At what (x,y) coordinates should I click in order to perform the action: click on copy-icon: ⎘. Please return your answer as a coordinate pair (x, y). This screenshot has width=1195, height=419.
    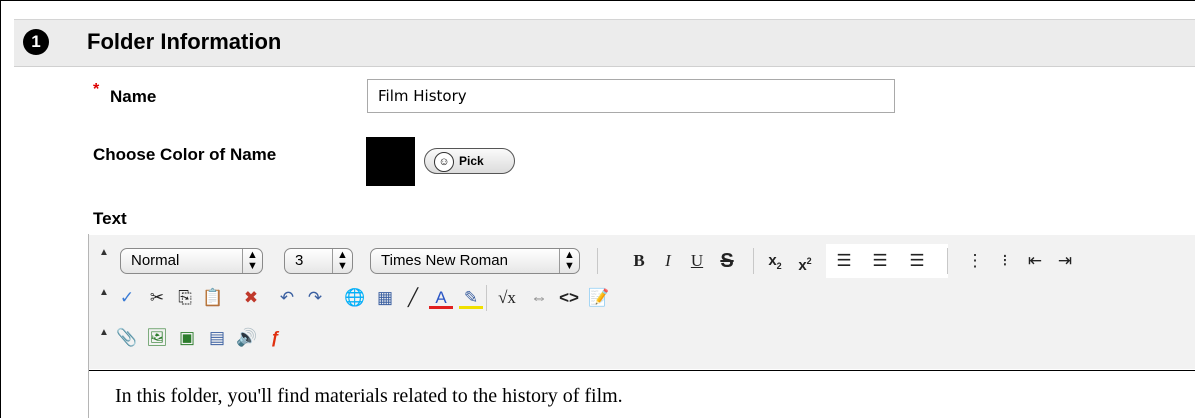
    Looking at the image, I should click on (185, 298).